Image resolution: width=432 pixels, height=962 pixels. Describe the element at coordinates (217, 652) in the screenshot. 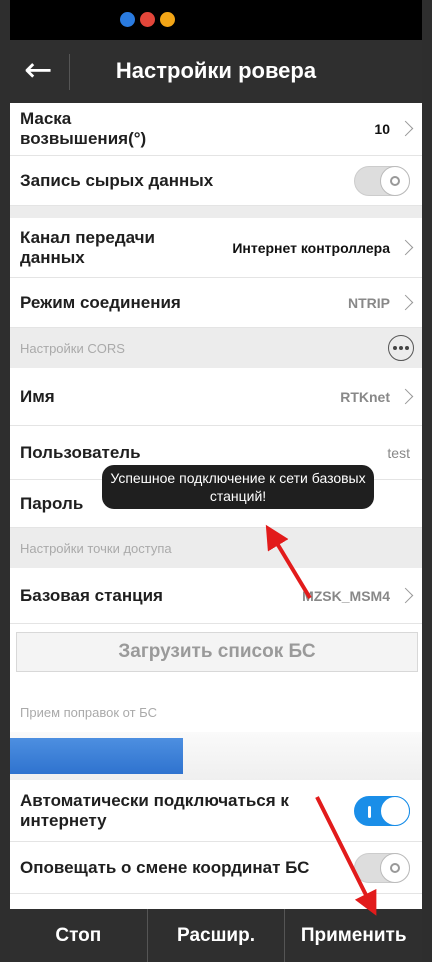

I see `load-station-list-button: Загрузить список БС` at that location.